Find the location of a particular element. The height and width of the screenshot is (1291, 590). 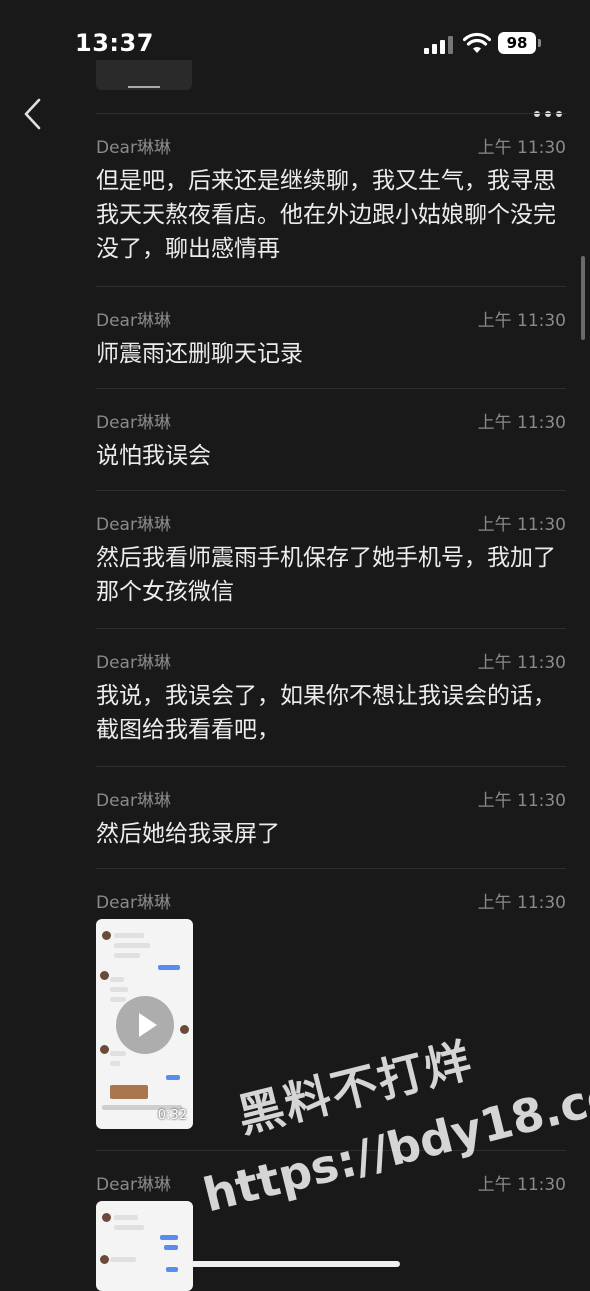

message-item: Dear琳琳 上午 11:30 说怕我误会 is located at coordinates (331, 439).